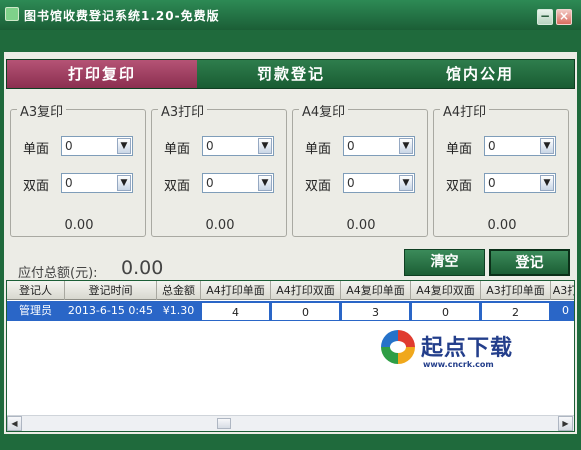 Image resolution: width=581 pixels, height=450 pixels. Describe the element at coordinates (179, 290) in the screenshot. I see `column-header: 总金额` at that location.